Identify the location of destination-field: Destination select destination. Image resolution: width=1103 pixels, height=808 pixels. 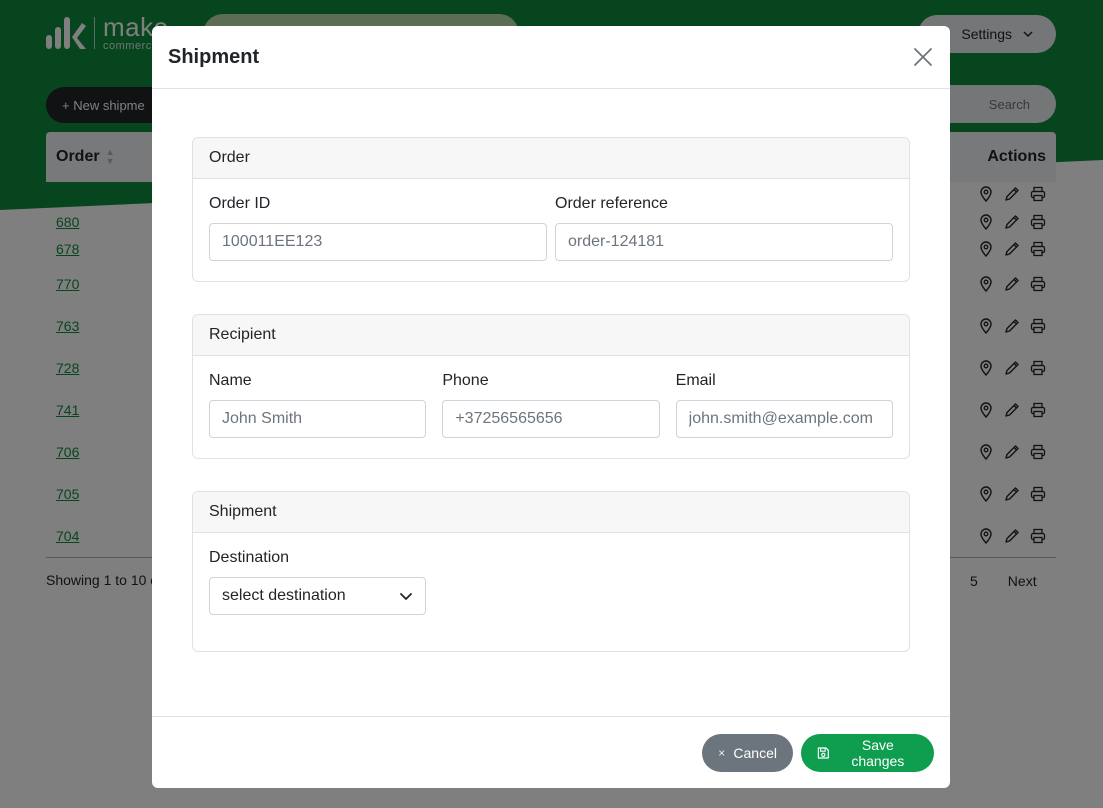
(317, 582).